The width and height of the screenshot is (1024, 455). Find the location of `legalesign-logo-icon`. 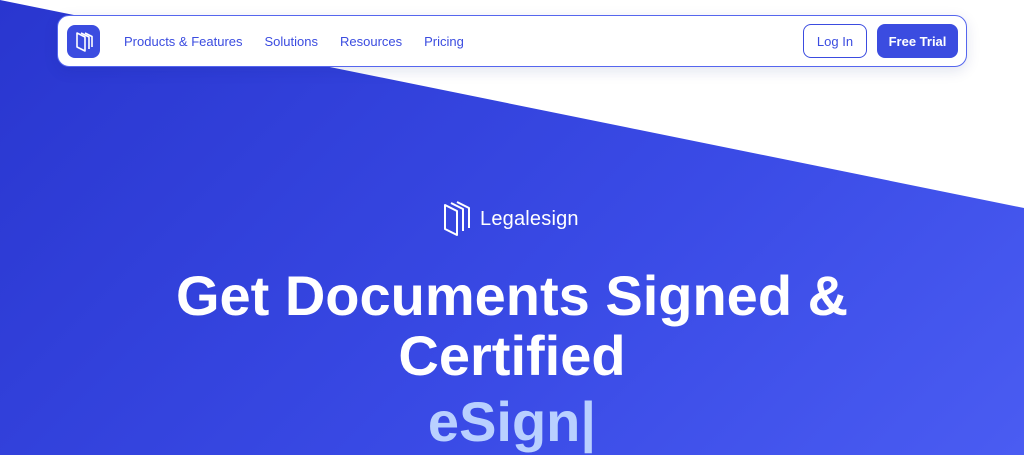

legalesign-logo-icon is located at coordinates (83, 41).